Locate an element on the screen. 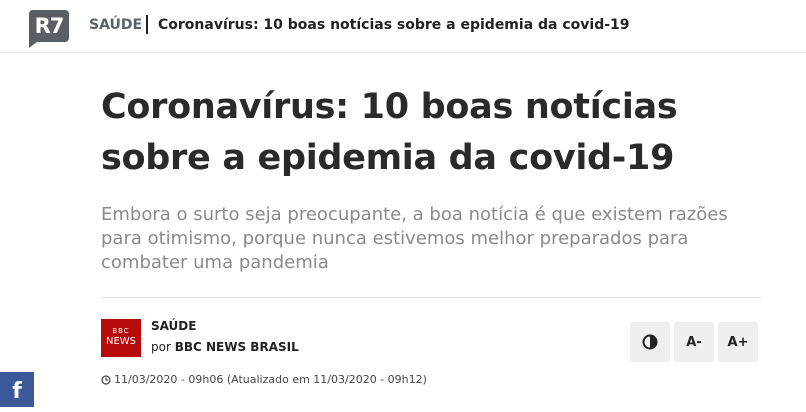 The image size is (806, 412). divider is located at coordinates (431, 297).